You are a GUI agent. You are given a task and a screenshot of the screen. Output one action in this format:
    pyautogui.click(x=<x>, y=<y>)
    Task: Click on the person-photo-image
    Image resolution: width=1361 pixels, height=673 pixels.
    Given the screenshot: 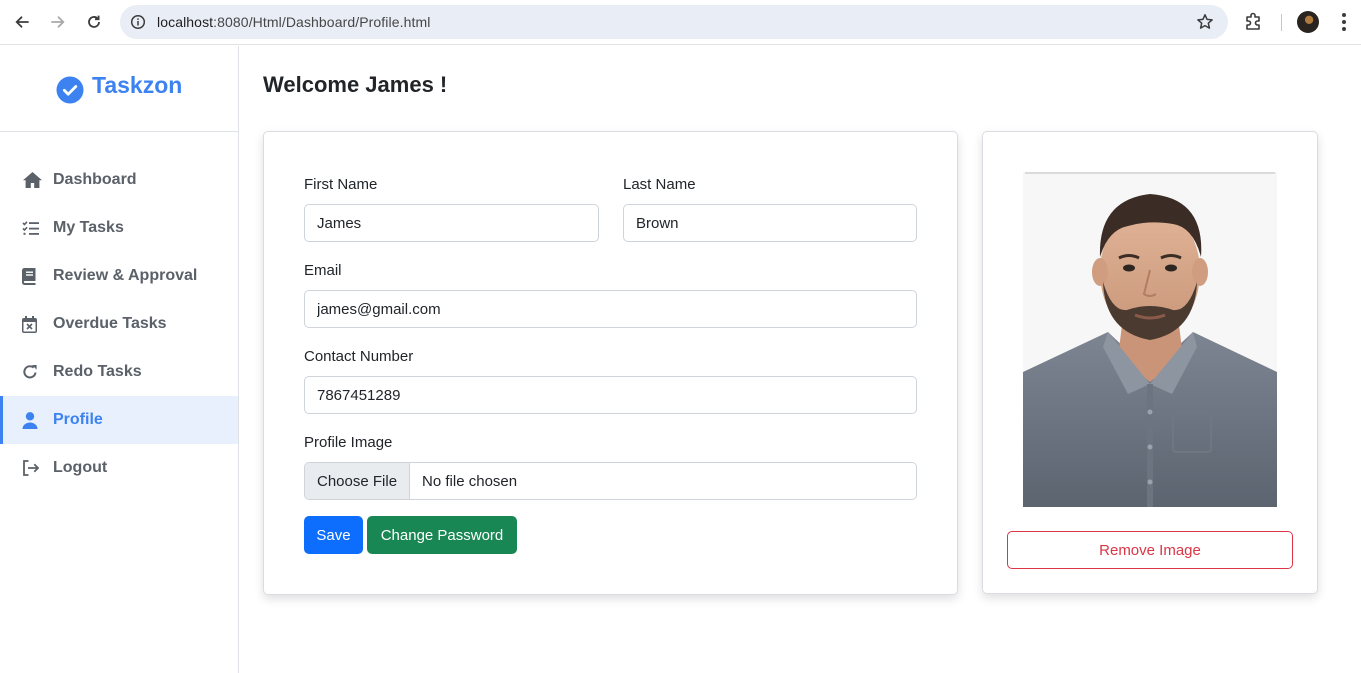 What is the action you would take?
    pyautogui.click(x=1150, y=339)
    